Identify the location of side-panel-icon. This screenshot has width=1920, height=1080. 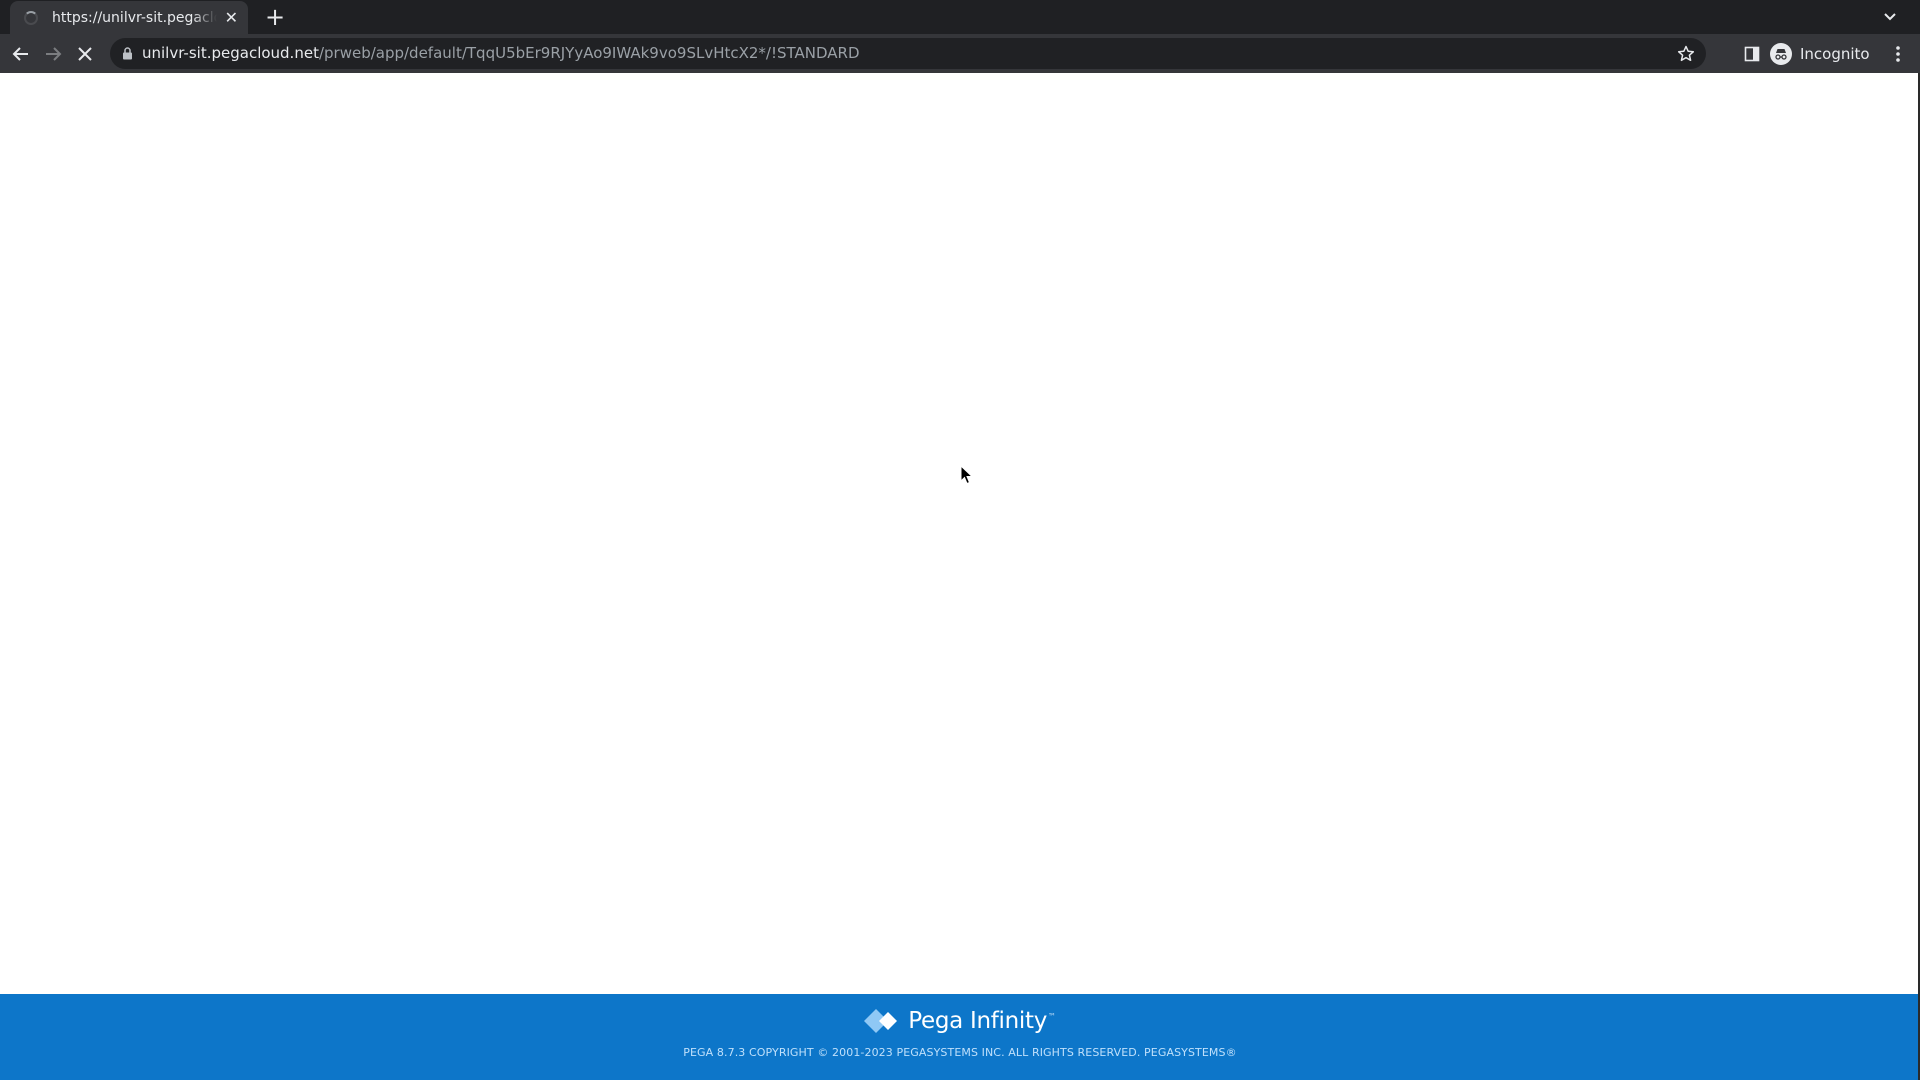
(1752, 54).